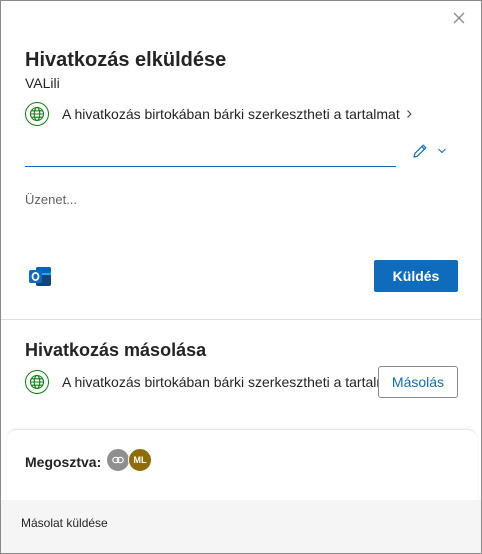 The width and height of the screenshot is (482, 554). I want to click on pencil-icon, so click(420, 151).